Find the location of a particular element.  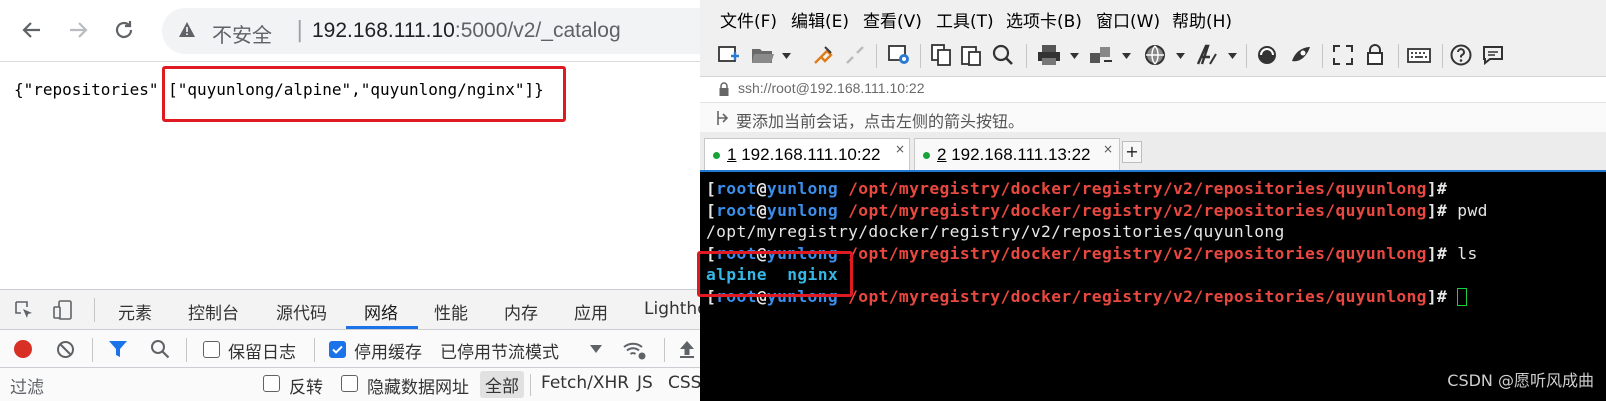

session-address-bar: ssh://root@192.168.111.10:22 is located at coordinates (1153, 89).